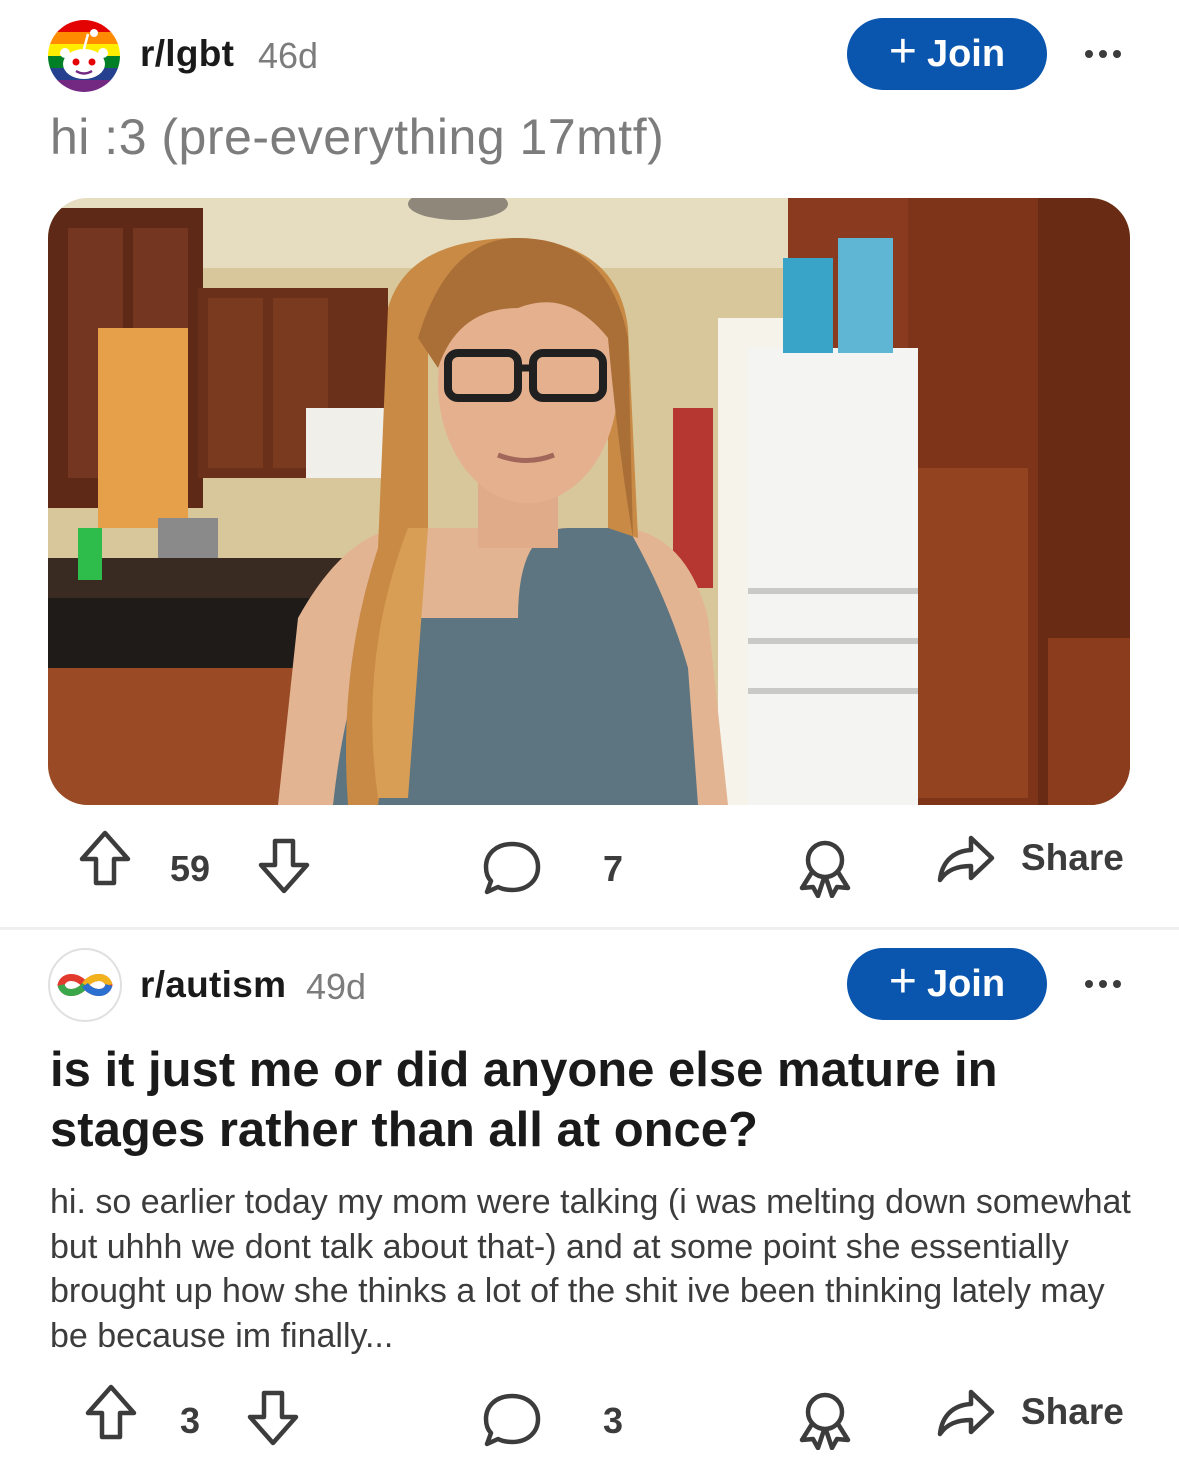 Image resolution: width=1179 pixels, height=1469 pixels. What do you see at coordinates (589, 1420) in the screenshot?
I see `post-actions: 3 3 Share` at bounding box center [589, 1420].